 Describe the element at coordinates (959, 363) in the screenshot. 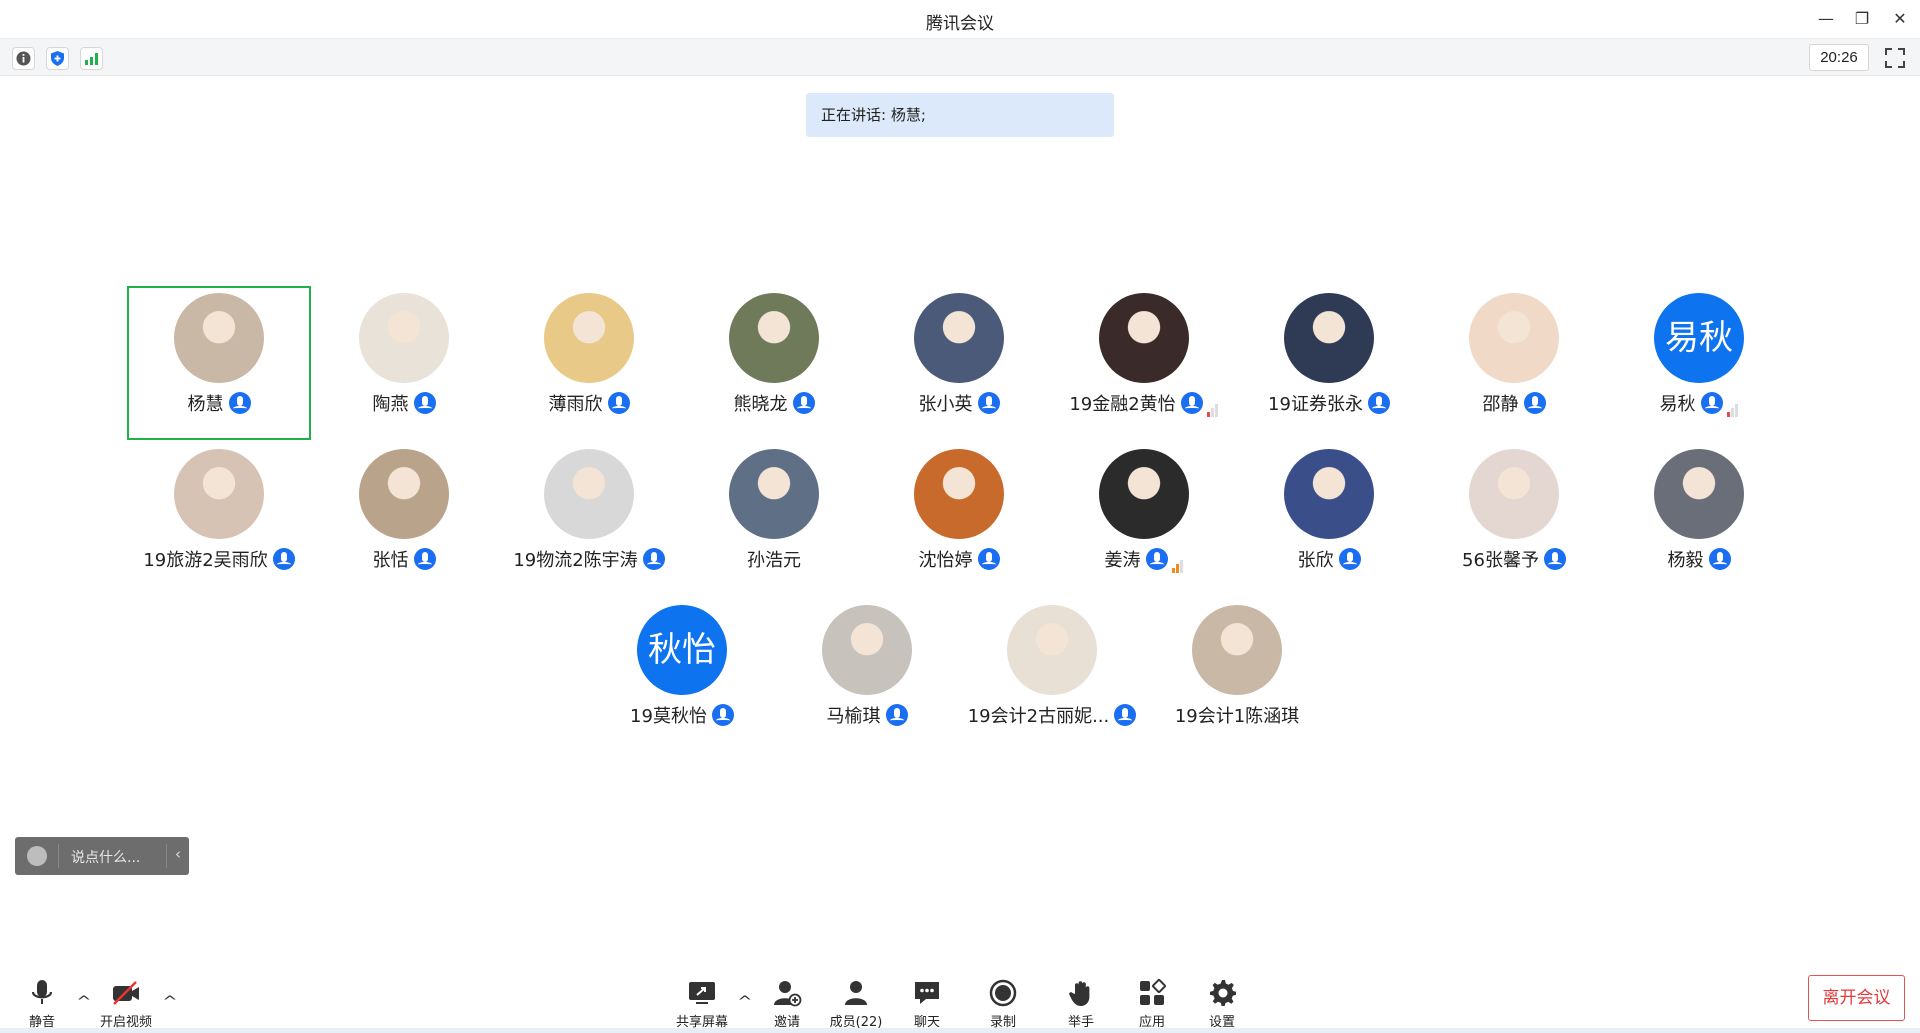

I see `participant-tile: 张小英` at that location.